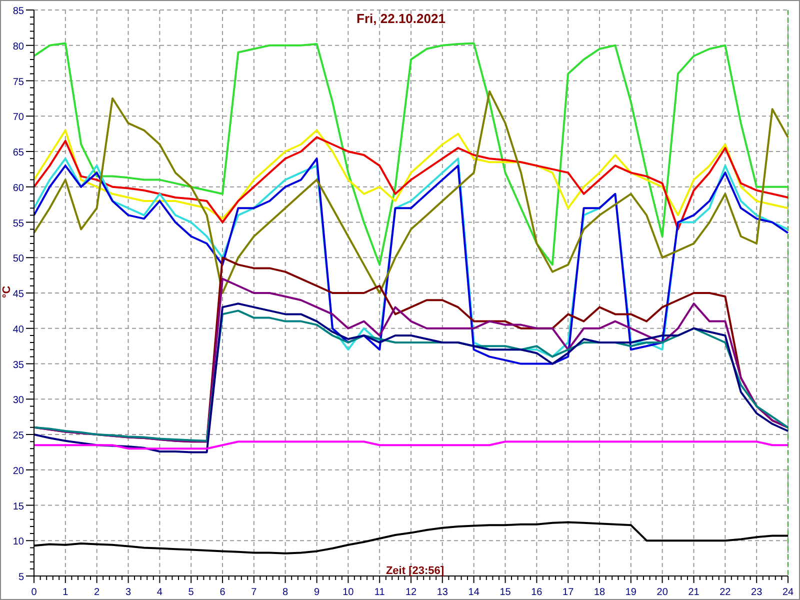 The image size is (800, 600). I want to click on x-tick-label: 1, so click(65, 592).